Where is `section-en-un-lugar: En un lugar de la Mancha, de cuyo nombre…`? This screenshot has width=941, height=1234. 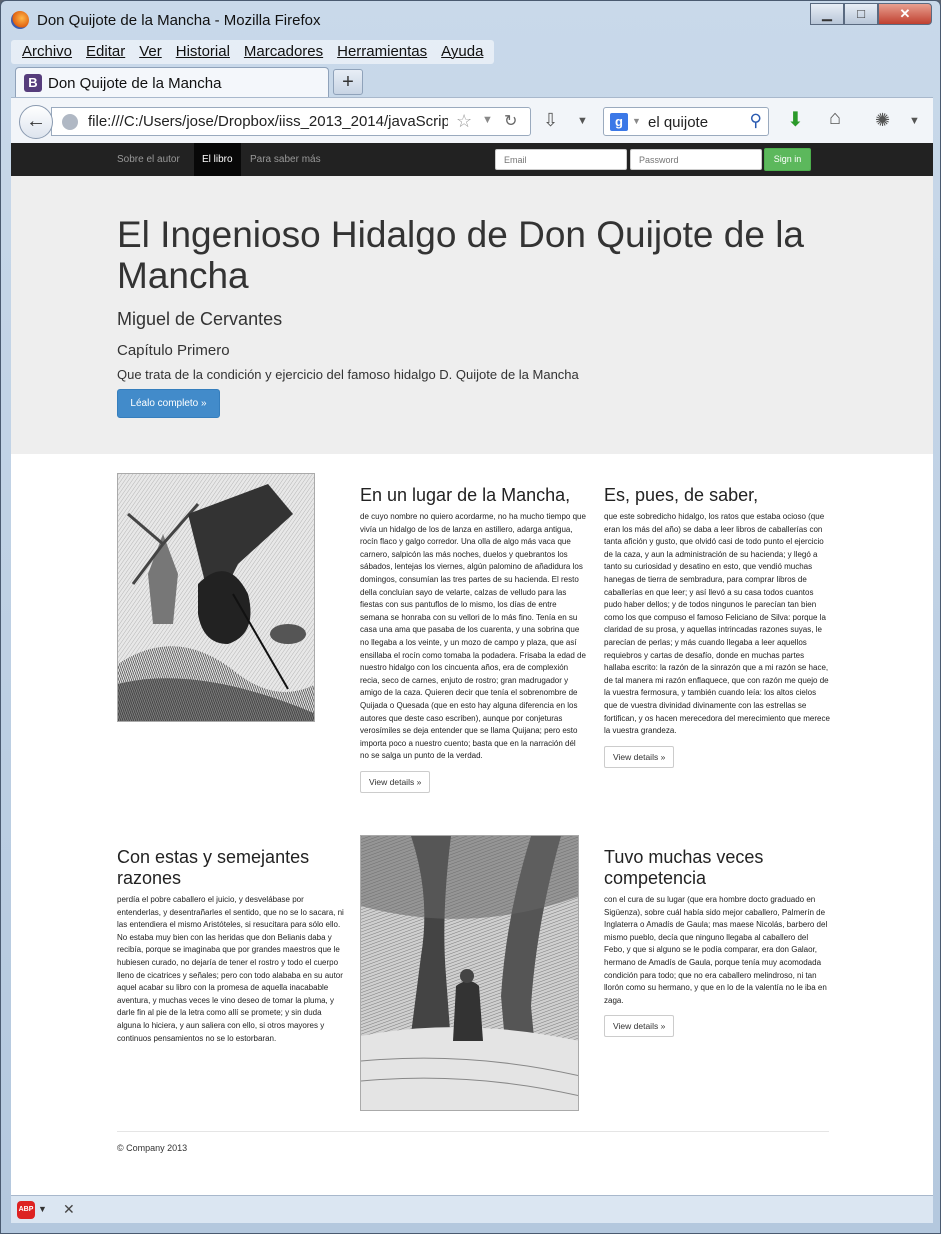 section-en-un-lugar: En un lugar de la Mancha, de cuyo nombre… is located at coordinates (473, 639).